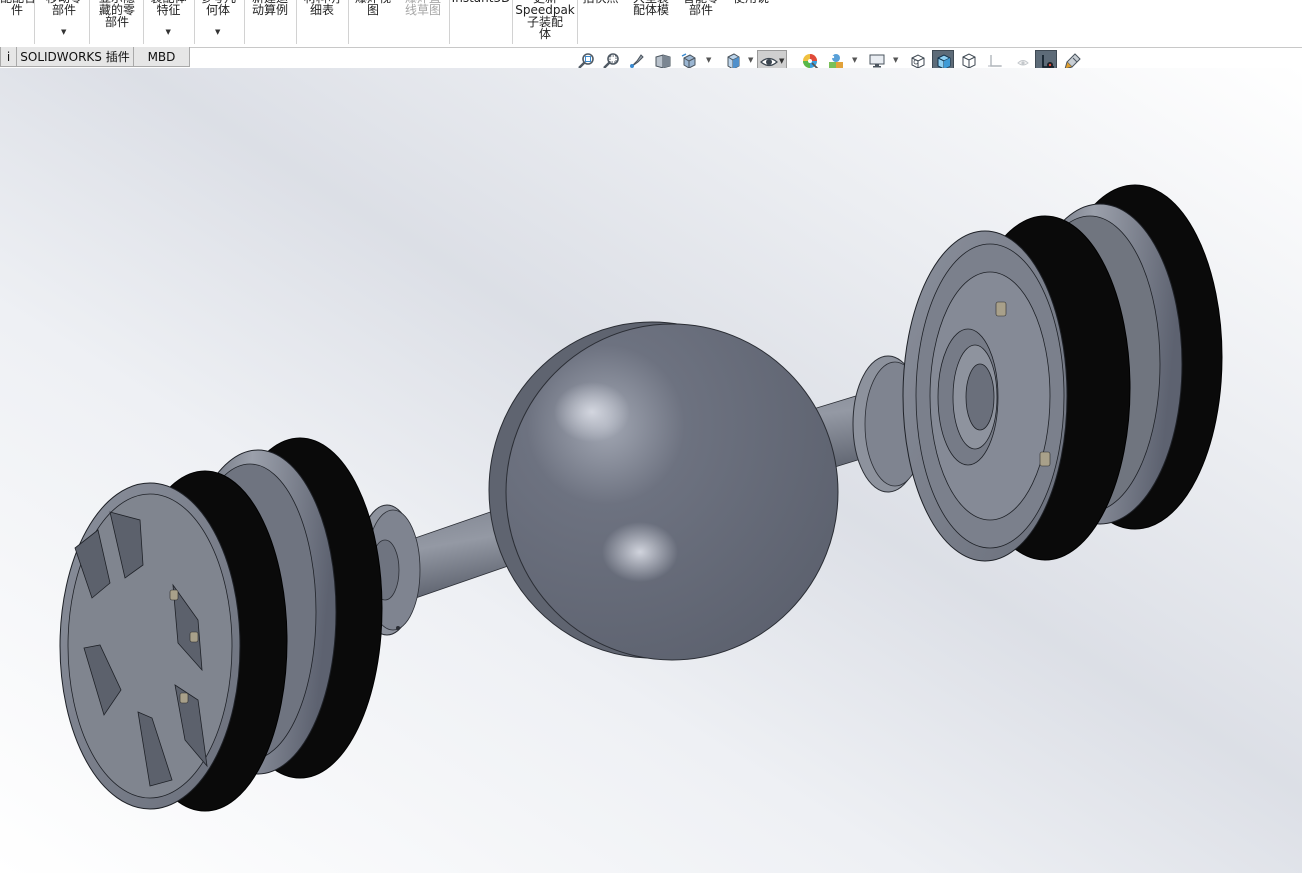 Image resolution: width=1302 pixels, height=877 pixels. I want to click on ribbon-button: 移动零部件▼, so click(64, 23).